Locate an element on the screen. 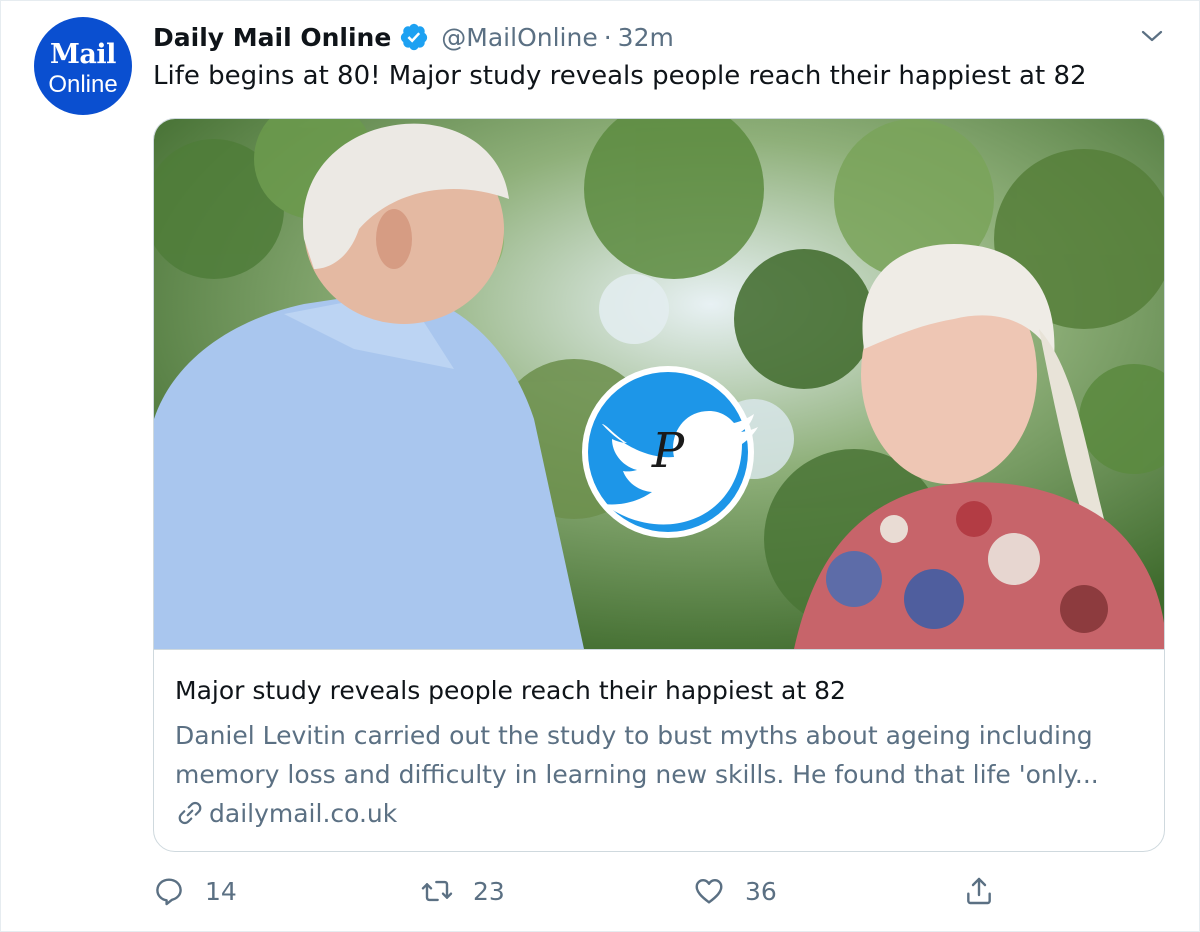 Image resolution: width=1200 pixels, height=932 pixels. display-name: Daily Mail Online is located at coordinates (272, 37).